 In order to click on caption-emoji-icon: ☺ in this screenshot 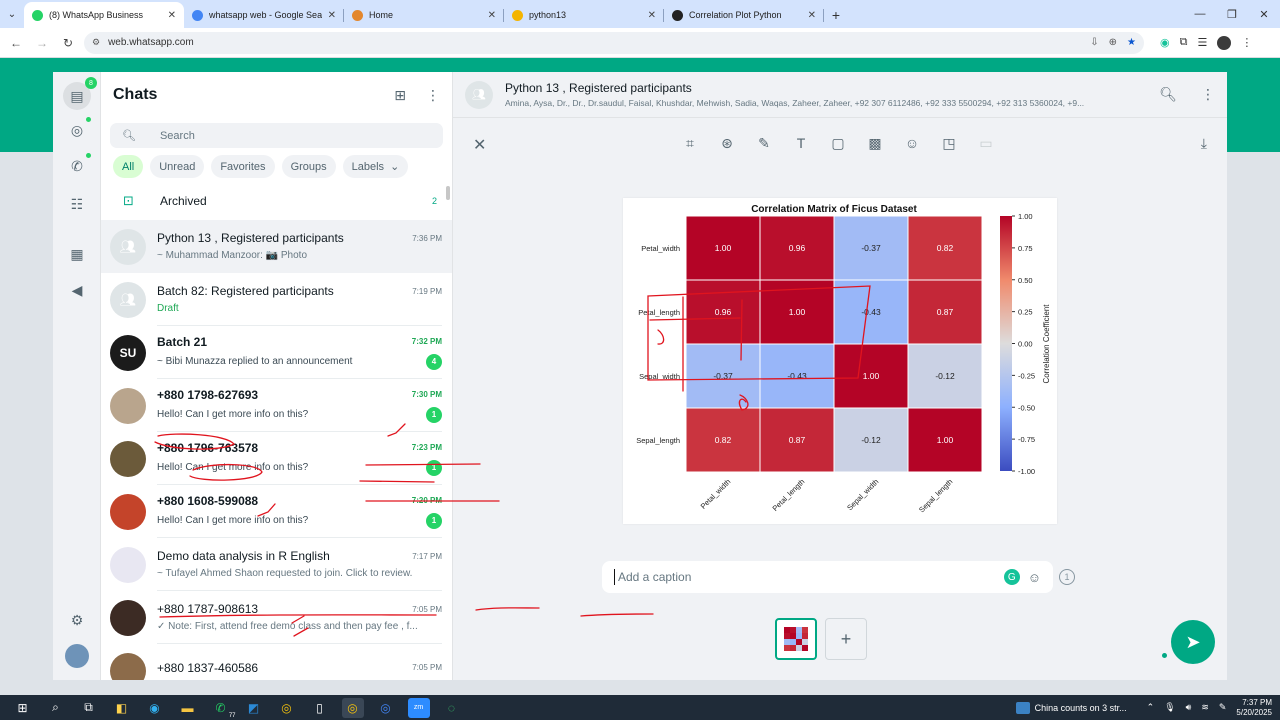, I will do `click(1034, 577)`.